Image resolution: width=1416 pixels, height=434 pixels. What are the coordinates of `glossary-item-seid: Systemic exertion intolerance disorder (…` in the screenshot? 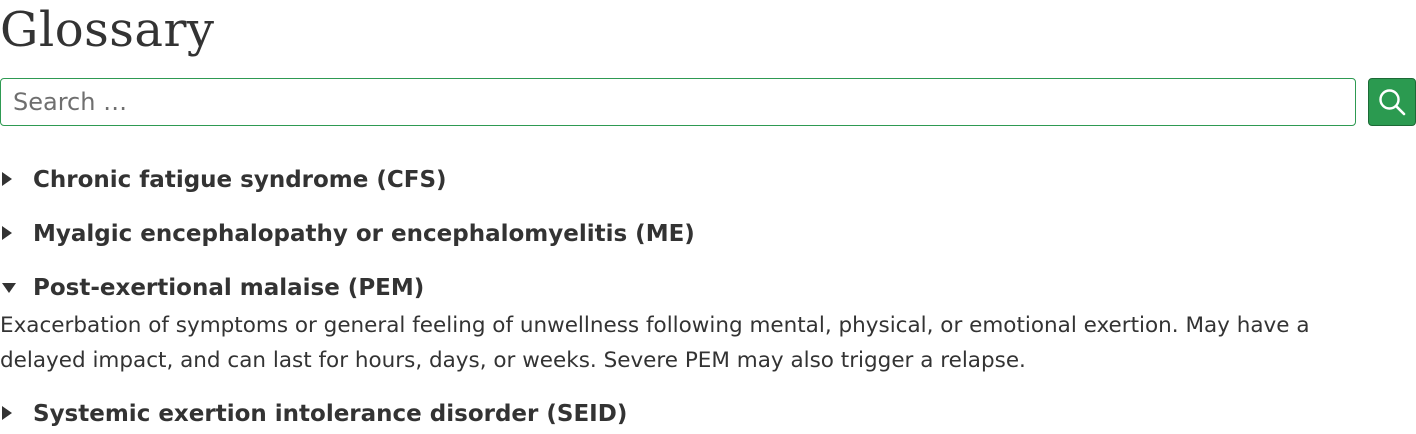 It's located at (708, 414).